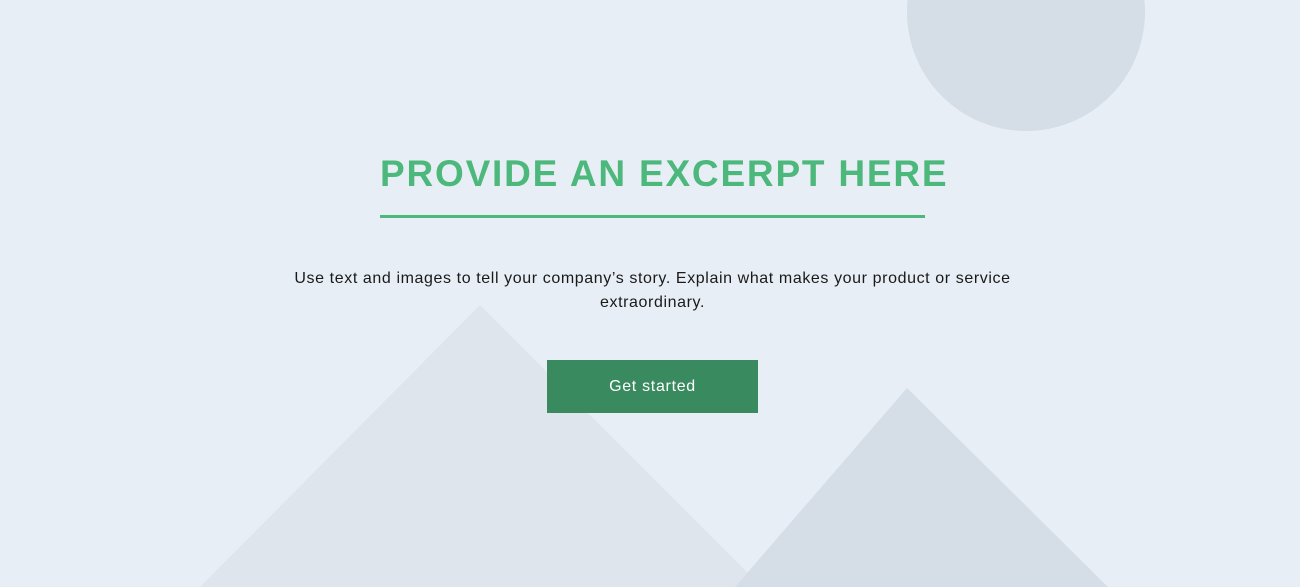 Image resolution: width=1300 pixels, height=587 pixels. Describe the element at coordinates (652, 386) in the screenshot. I see `get-started-button: Get started` at that location.